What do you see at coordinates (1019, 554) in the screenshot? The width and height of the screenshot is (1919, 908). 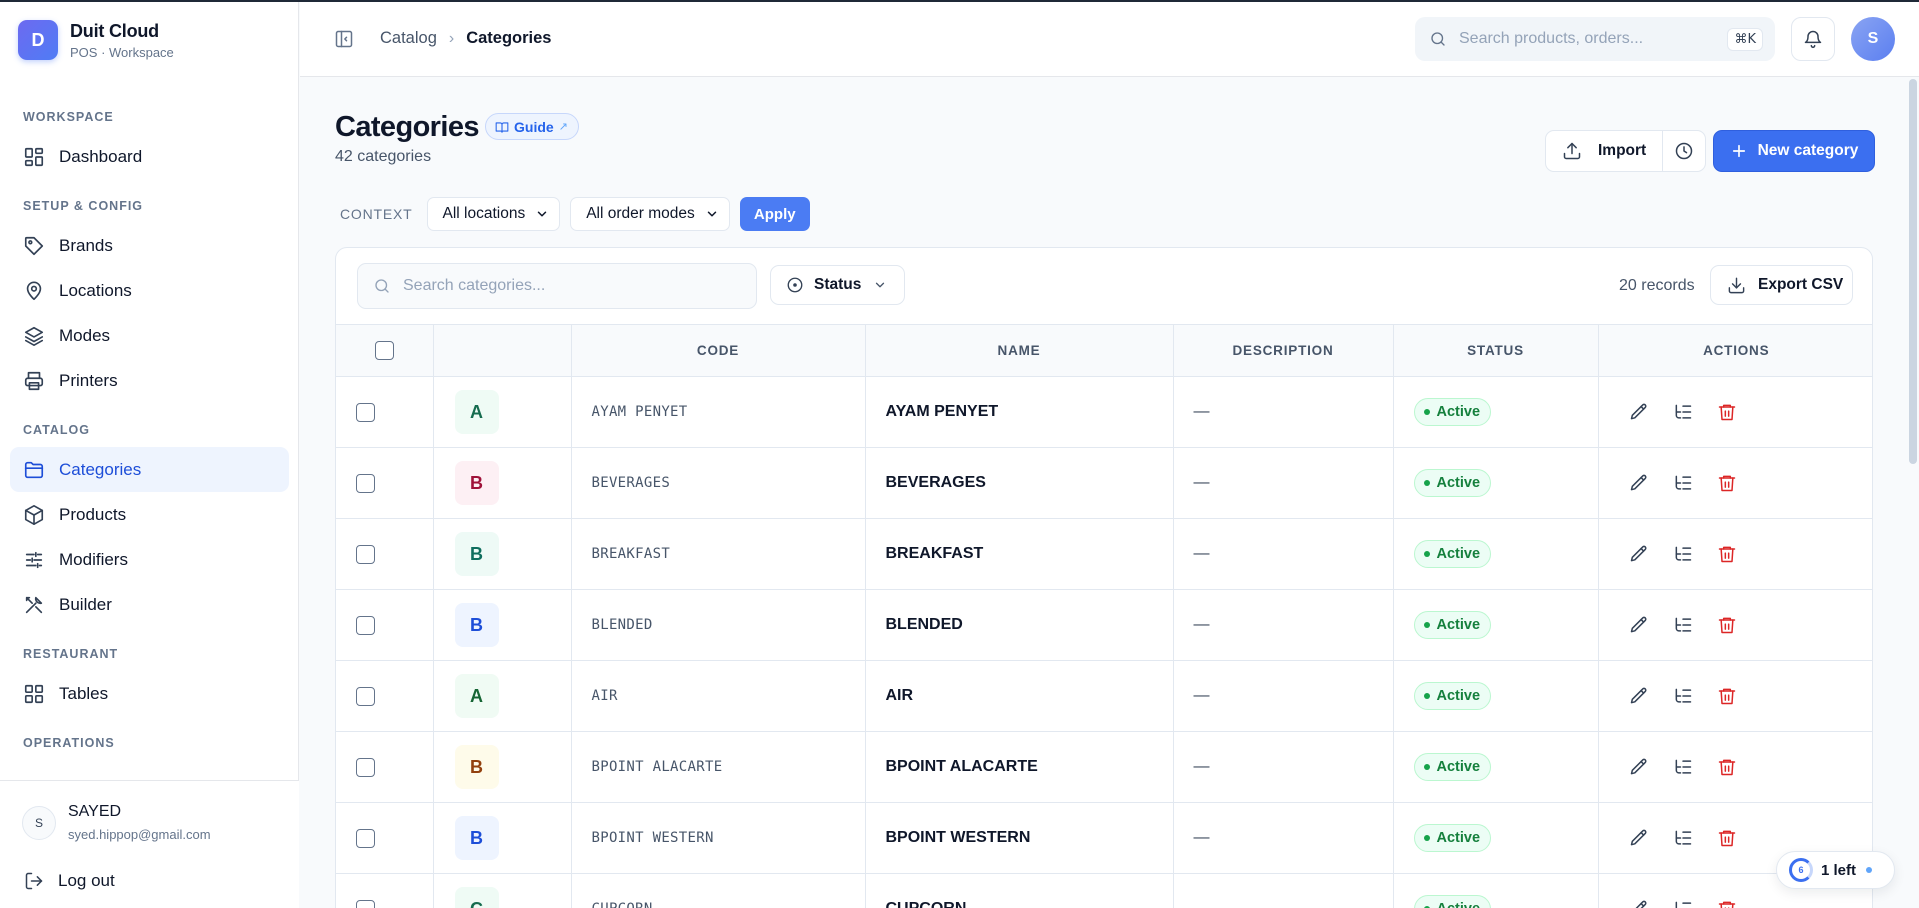 I see `category-name: BREAKFAST` at bounding box center [1019, 554].